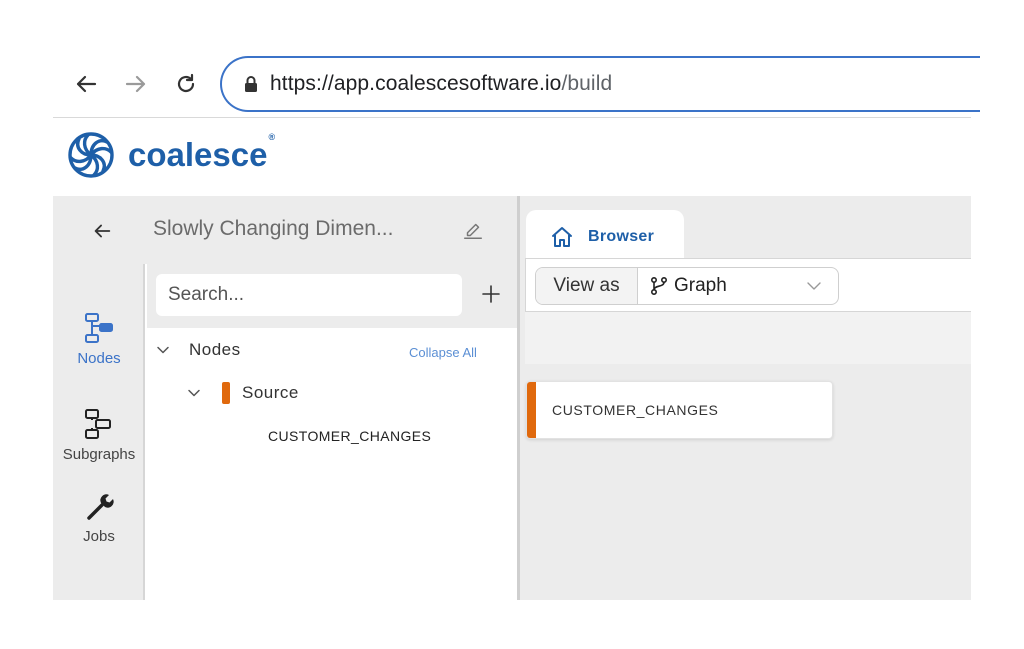  What do you see at coordinates (531, 410) in the screenshot?
I see `node-type-color-bar` at bounding box center [531, 410].